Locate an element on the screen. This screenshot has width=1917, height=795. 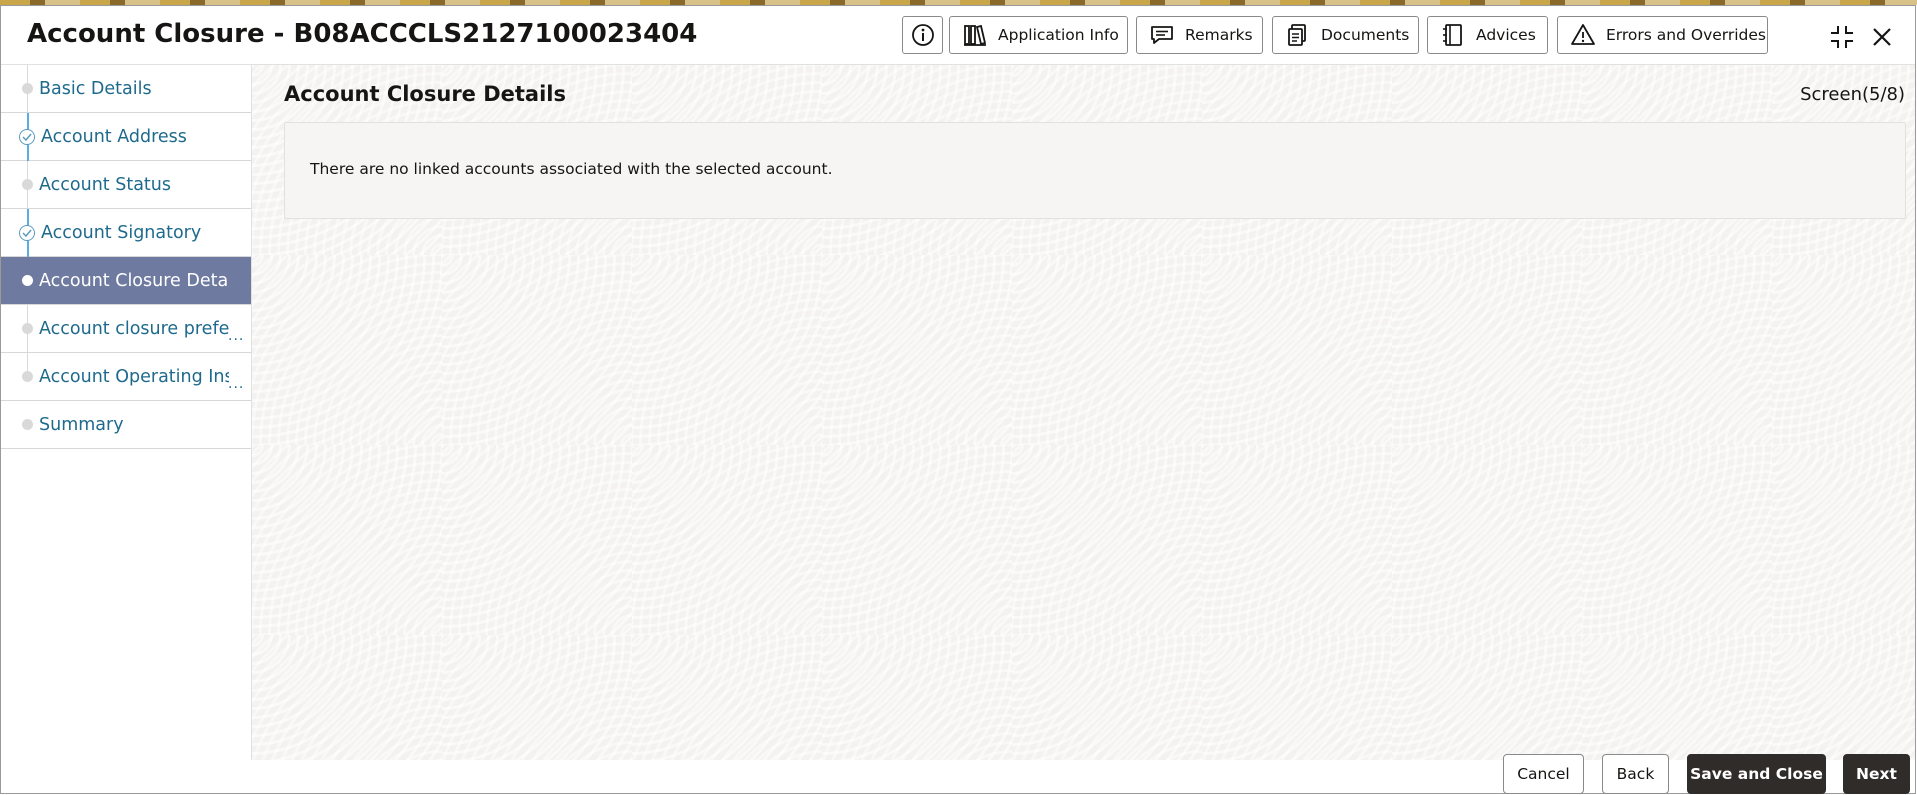
sidebar-item-label: Basic Details is located at coordinates (95, 88).